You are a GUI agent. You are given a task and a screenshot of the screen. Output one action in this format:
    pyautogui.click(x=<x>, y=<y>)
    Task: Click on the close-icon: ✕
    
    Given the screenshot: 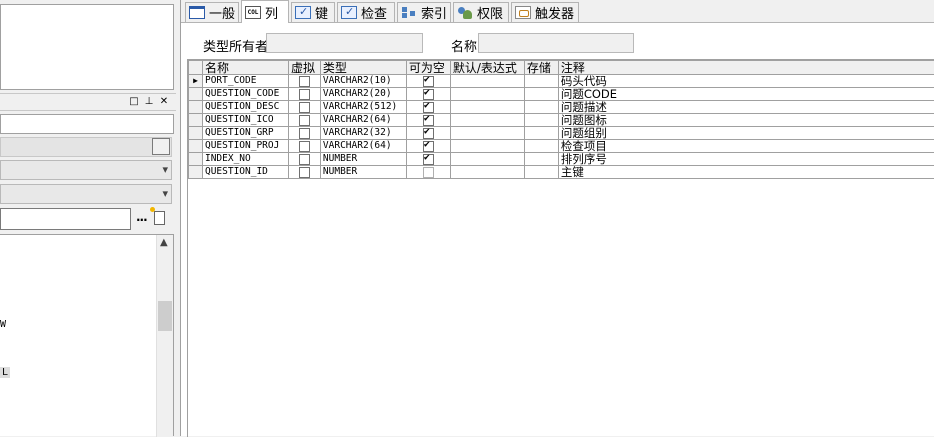 What is the action you would take?
    pyautogui.click(x=164, y=101)
    